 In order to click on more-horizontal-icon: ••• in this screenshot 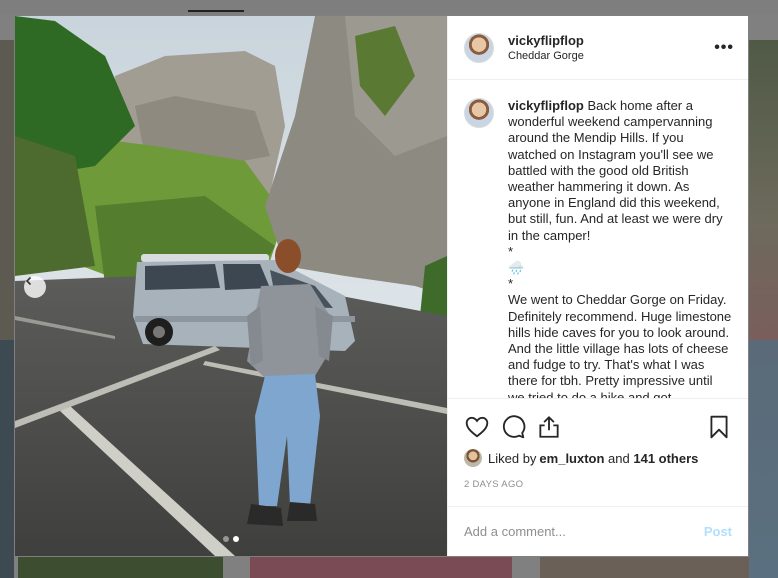, I will do `click(724, 47)`.